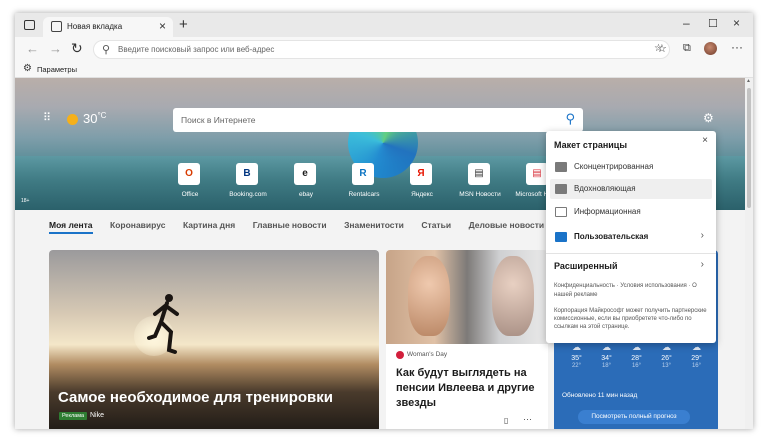  What do you see at coordinates (467, 297) in the screenshot?
I see `news-image` at bounding box center [467, 297].